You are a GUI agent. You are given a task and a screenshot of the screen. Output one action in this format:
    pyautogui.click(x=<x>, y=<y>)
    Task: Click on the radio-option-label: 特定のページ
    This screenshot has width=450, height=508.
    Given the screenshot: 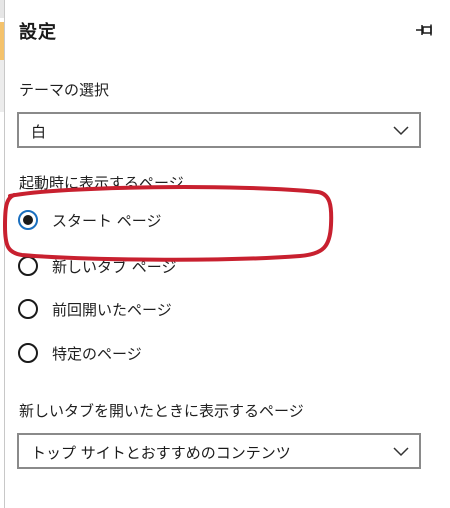 What is the action you would take?
    pyautogui.click(x=97, y=353)
    